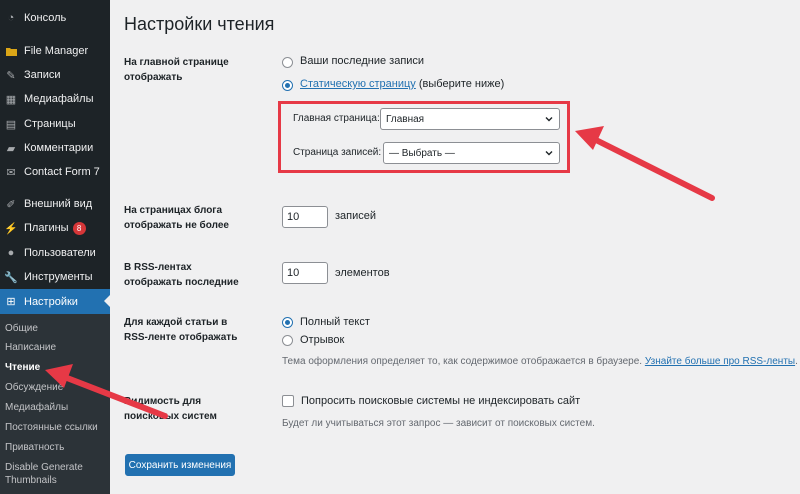 The height and width of the screenshot is (494, 800). What do you see at coordinates (176, 218) in the screenshot?
I see `posts-per-page-label: На страницах блога отображать не более` at bounding box center [176, 218].